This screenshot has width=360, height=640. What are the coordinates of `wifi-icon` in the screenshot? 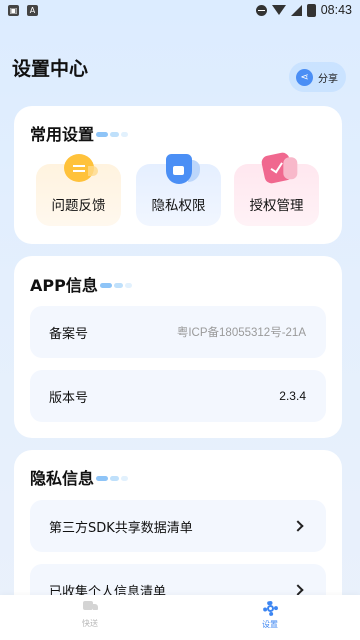 It's located at (278, 10).